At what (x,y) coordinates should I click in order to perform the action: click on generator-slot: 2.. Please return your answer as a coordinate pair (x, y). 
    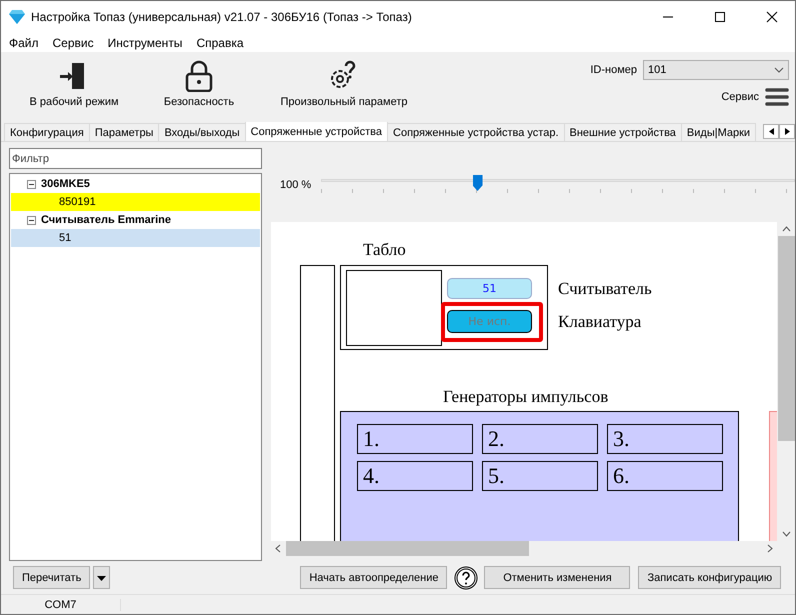
    Looking at the image, I should click on (540, 439).